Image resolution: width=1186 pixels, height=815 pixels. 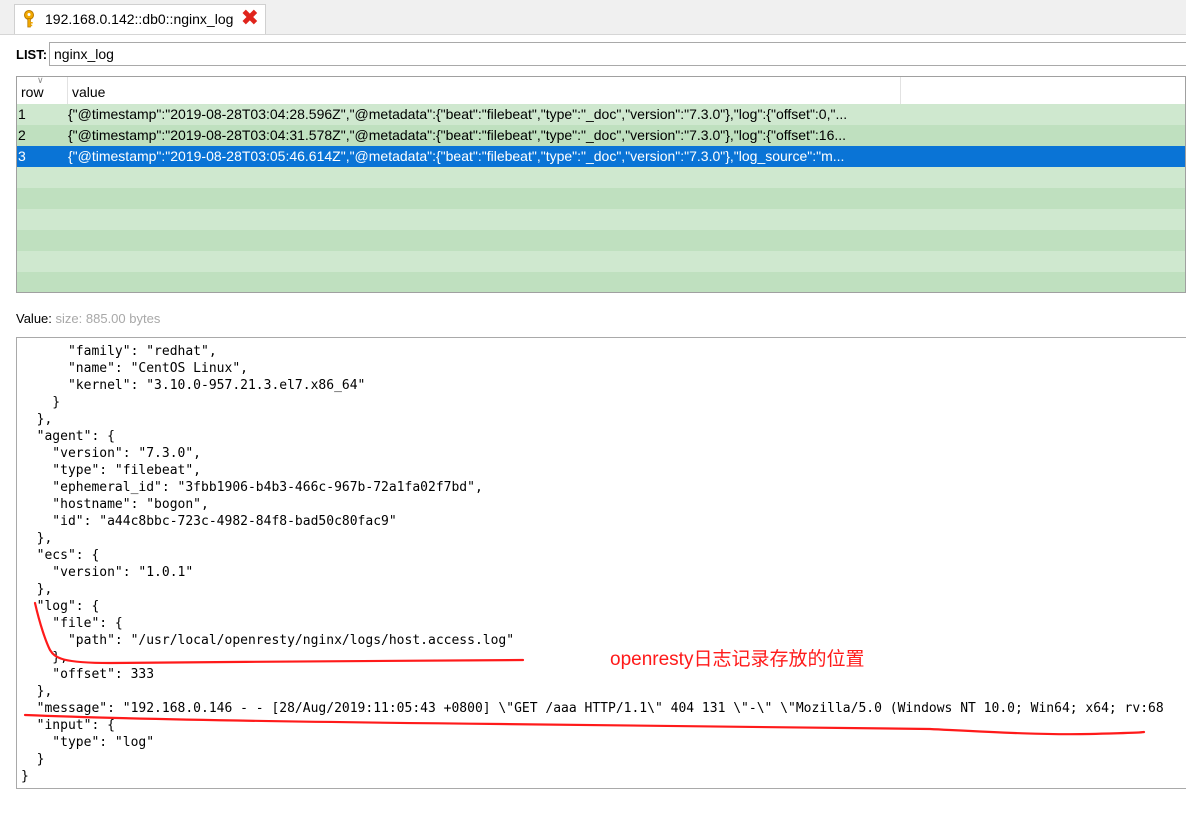 What do you see at coordinates (29, 19) in the screenshot?
I see `key-icon` at bounding box center [29, 19].